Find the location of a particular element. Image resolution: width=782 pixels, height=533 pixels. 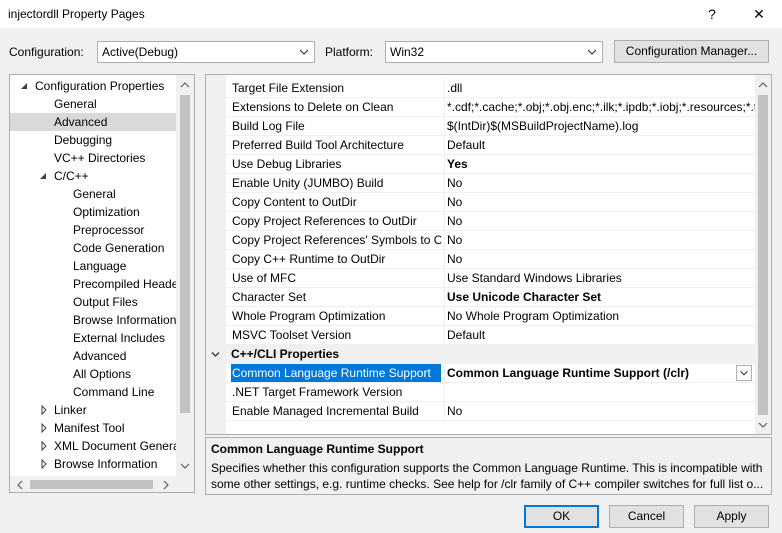

tree-item-vc-directories: VC++ Directories is located at coordinates (93, 158).